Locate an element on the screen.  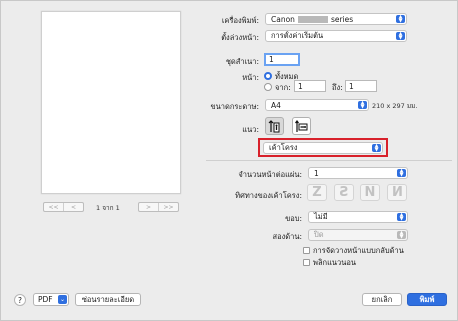
two-sided-label: สองด้าน: is located at coordinates (287, 236).